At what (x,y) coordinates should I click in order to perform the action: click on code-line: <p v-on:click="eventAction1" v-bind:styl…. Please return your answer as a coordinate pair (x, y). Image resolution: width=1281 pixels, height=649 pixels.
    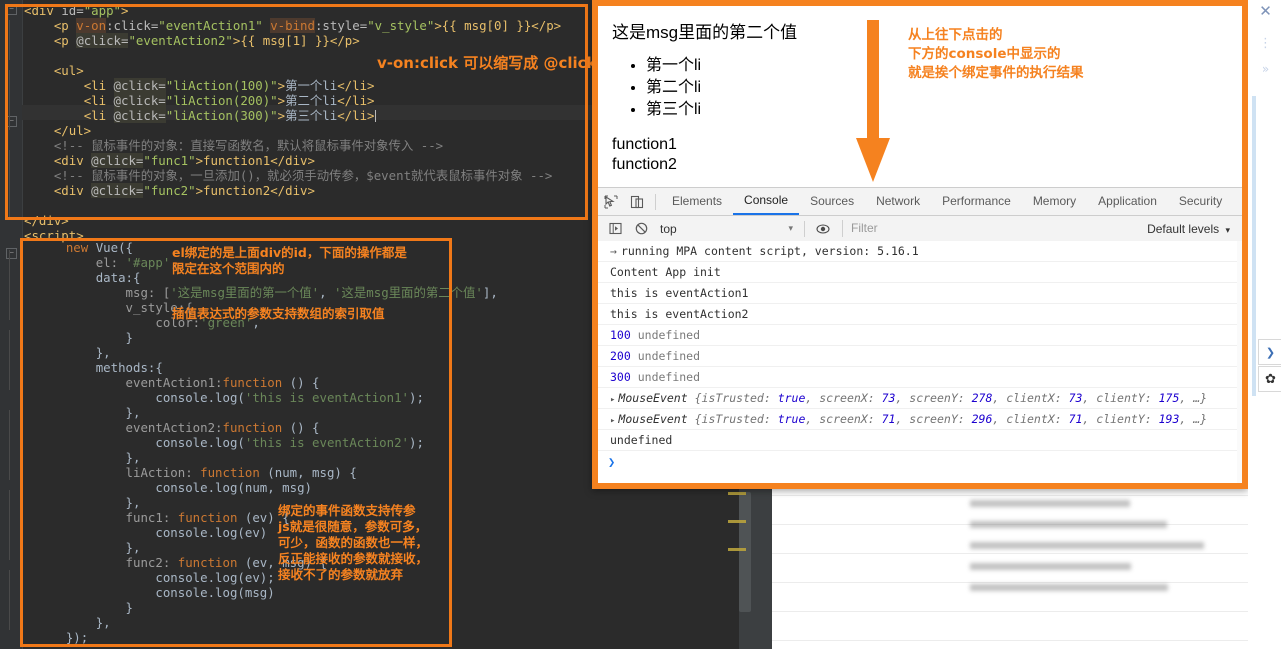
    Looking at the image, I should click on (292, 25).